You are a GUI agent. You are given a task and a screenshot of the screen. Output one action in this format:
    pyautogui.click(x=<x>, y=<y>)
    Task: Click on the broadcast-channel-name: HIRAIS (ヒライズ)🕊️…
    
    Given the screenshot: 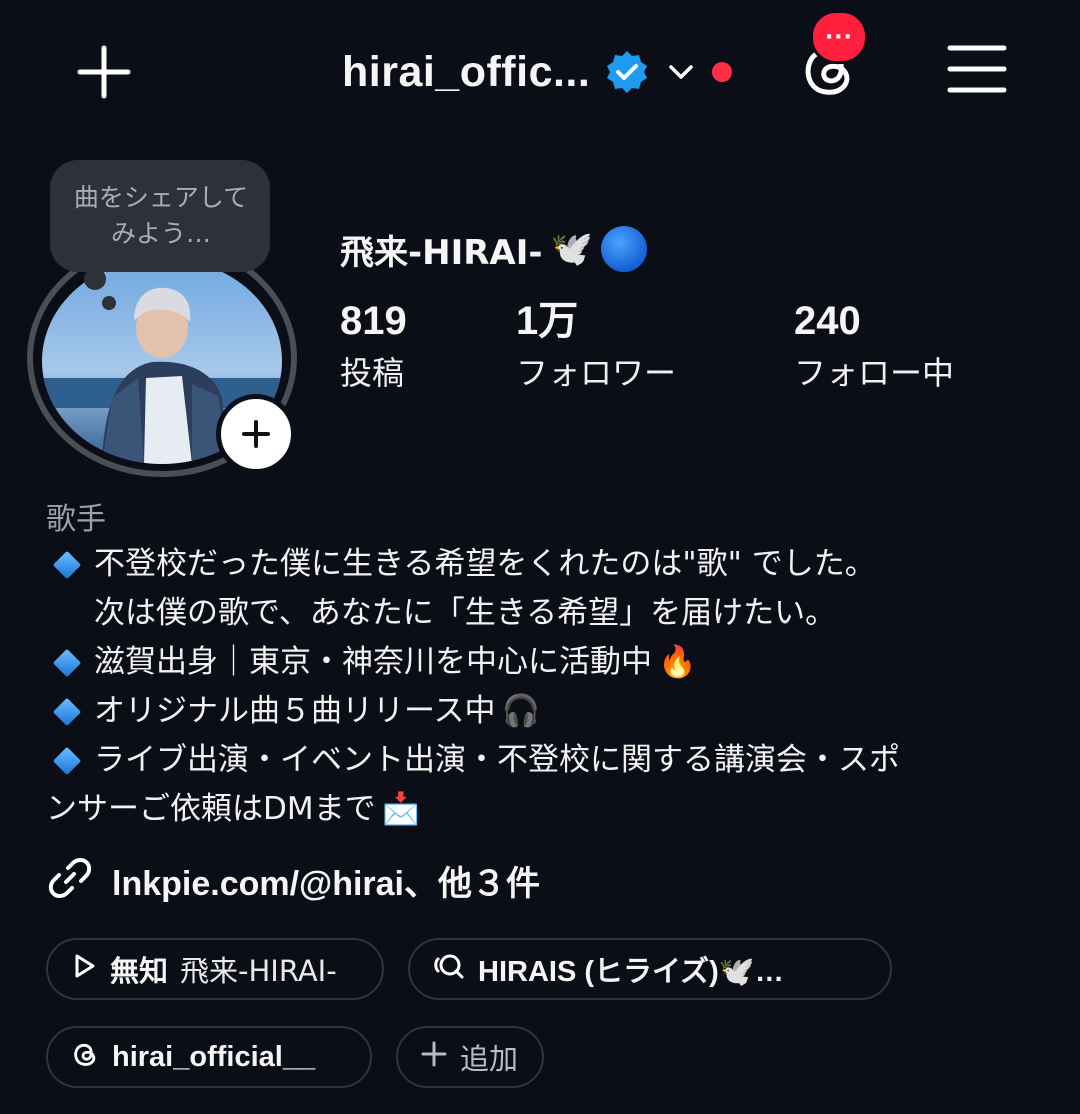 What is the action you would take?
    pyautogui.click(x=631, y=972)
    